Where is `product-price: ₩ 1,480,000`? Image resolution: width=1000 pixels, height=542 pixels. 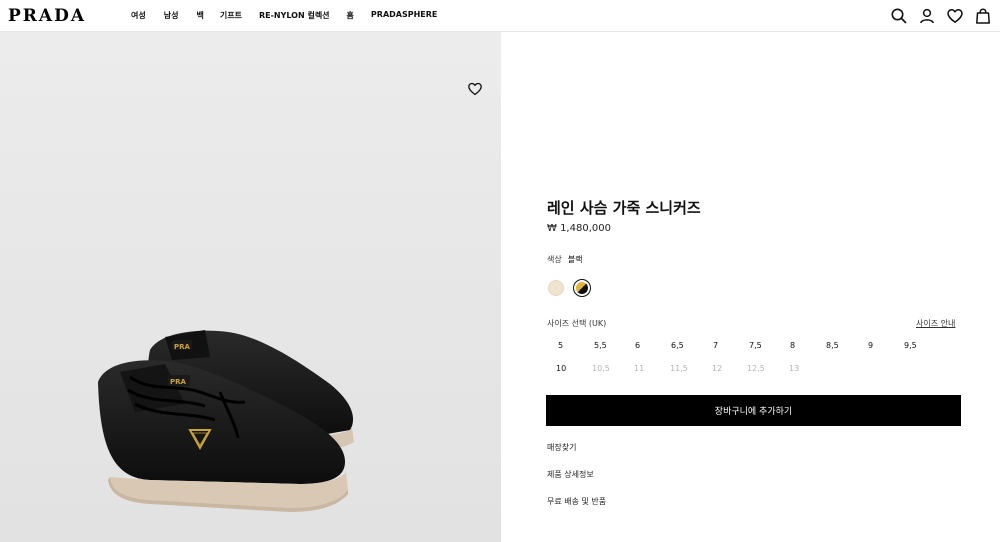
product-price: ₩ 1,480,000 is located at coordinates (579, 228).